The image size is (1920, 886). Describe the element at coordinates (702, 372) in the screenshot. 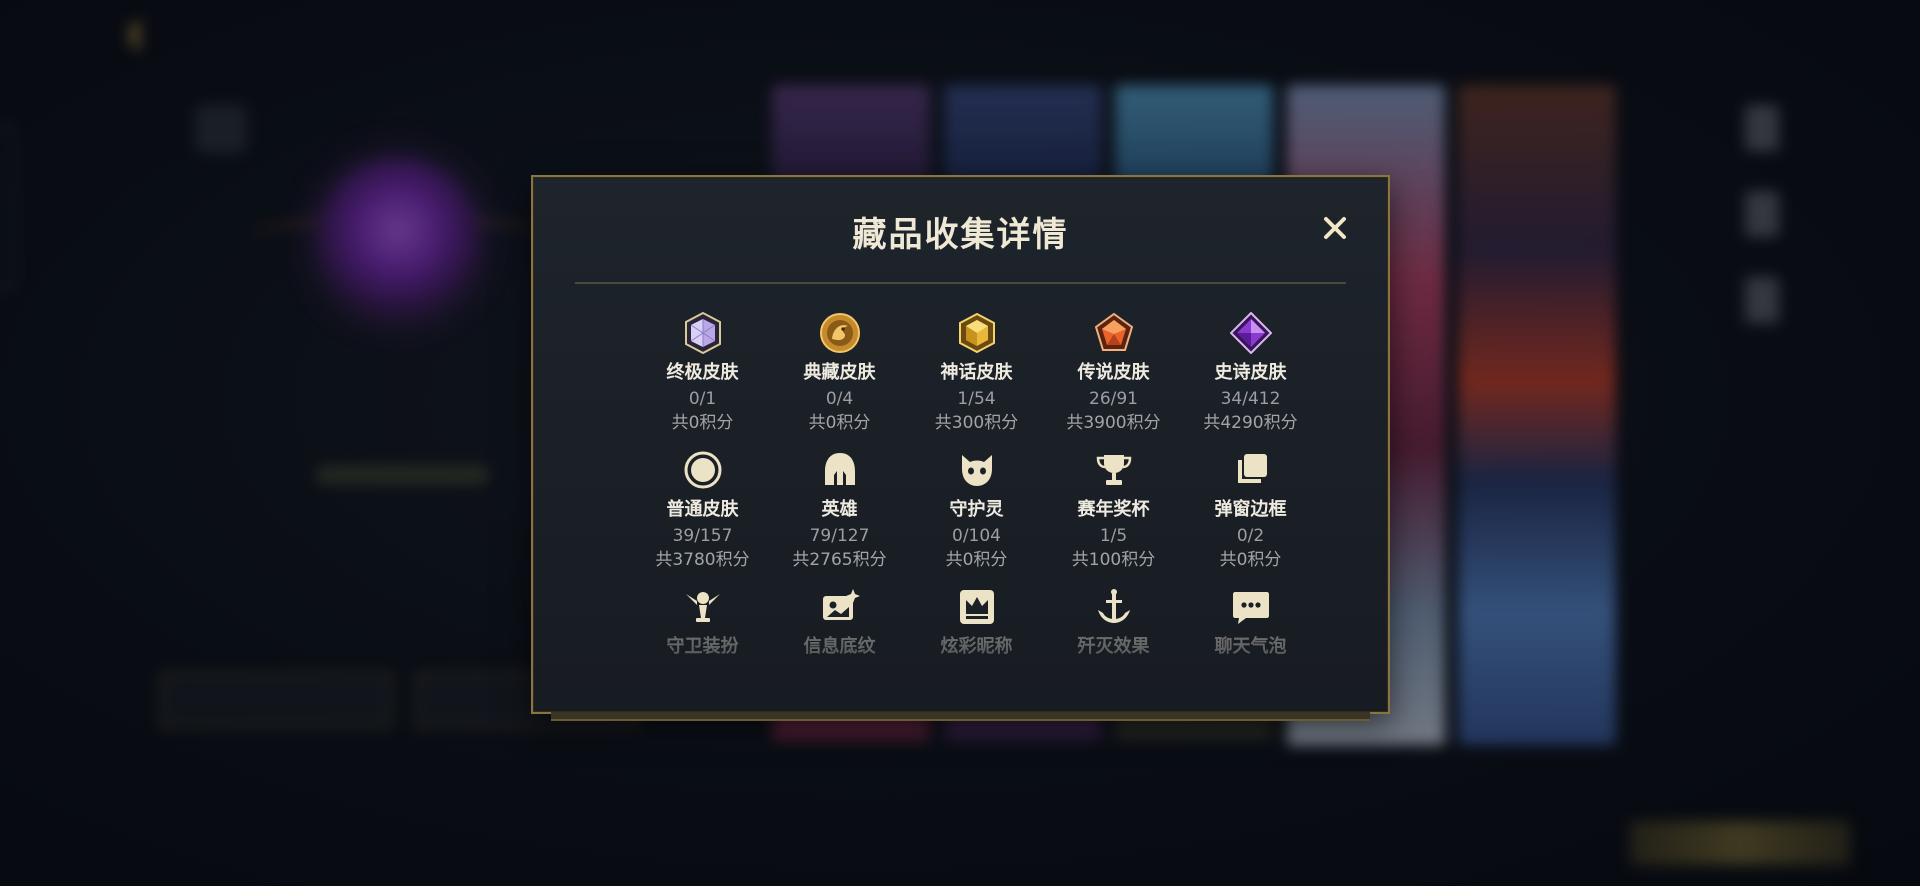

I see `item-label: 终极皮肤` at that location.